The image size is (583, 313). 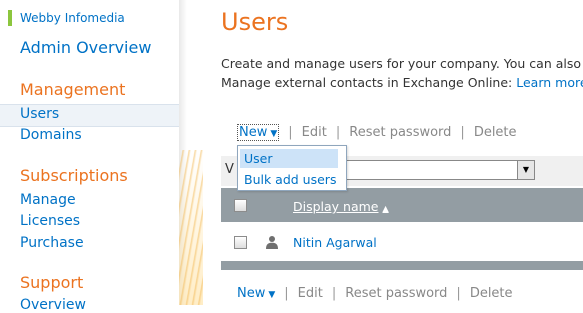 What do you see at coordinates (314, 132) in the screenshot?
I see `edit-button: Edit` at bounding box center [314, 132].